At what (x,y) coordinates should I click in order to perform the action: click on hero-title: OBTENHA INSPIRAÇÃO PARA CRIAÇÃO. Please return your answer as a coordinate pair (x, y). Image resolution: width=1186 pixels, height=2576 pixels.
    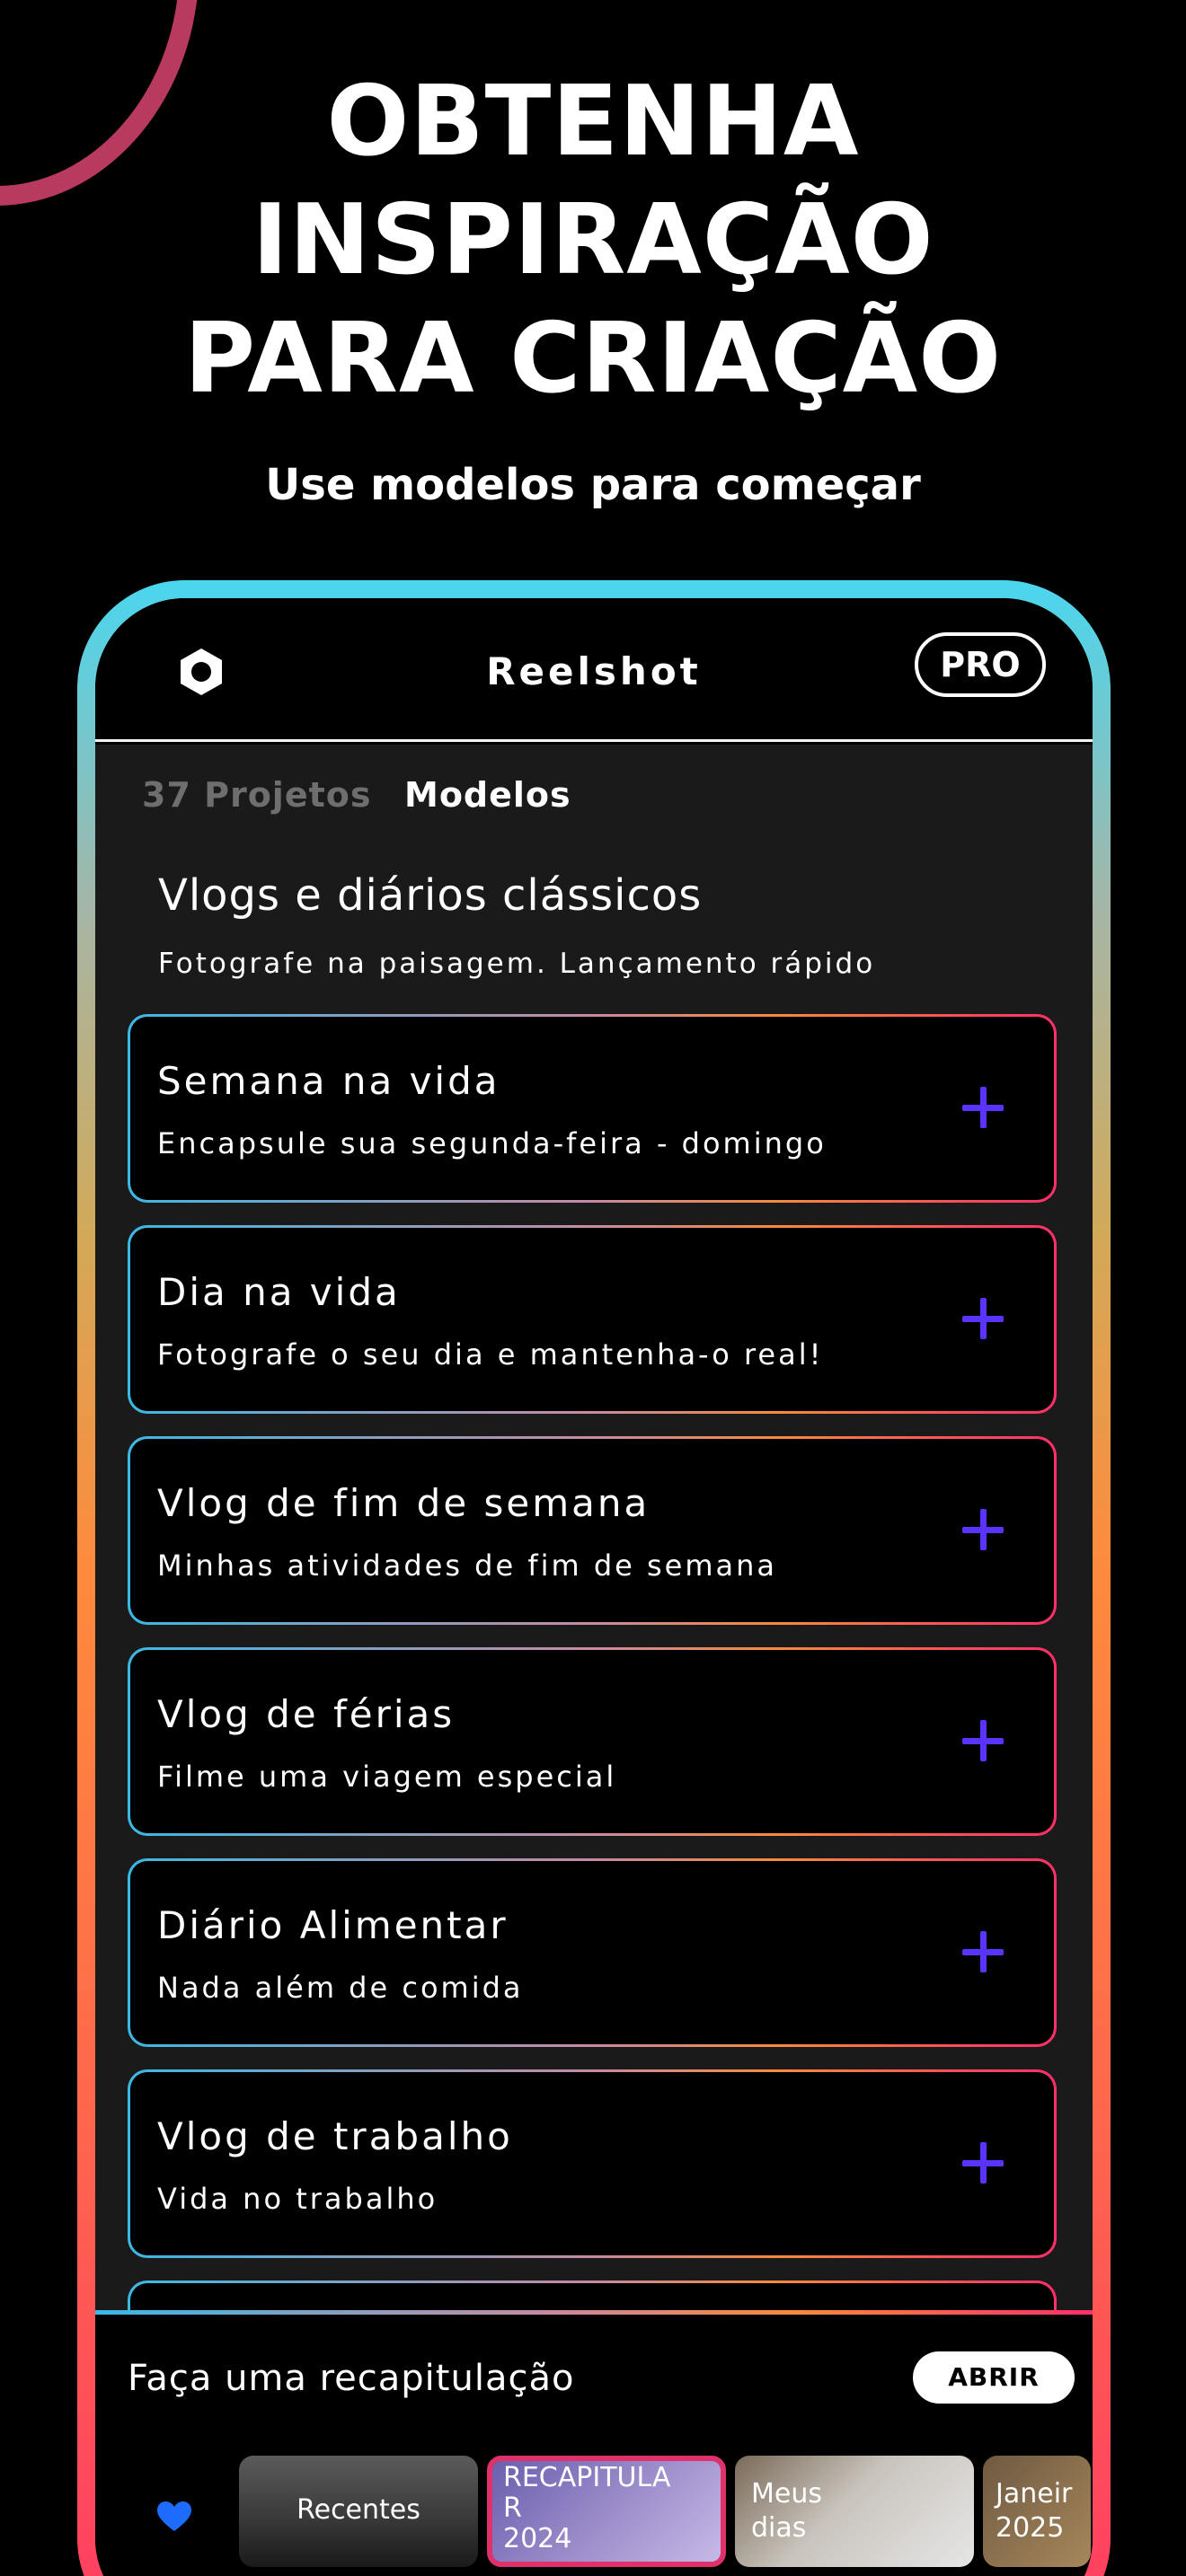
    Looking at the image, I should click on (592, 240).